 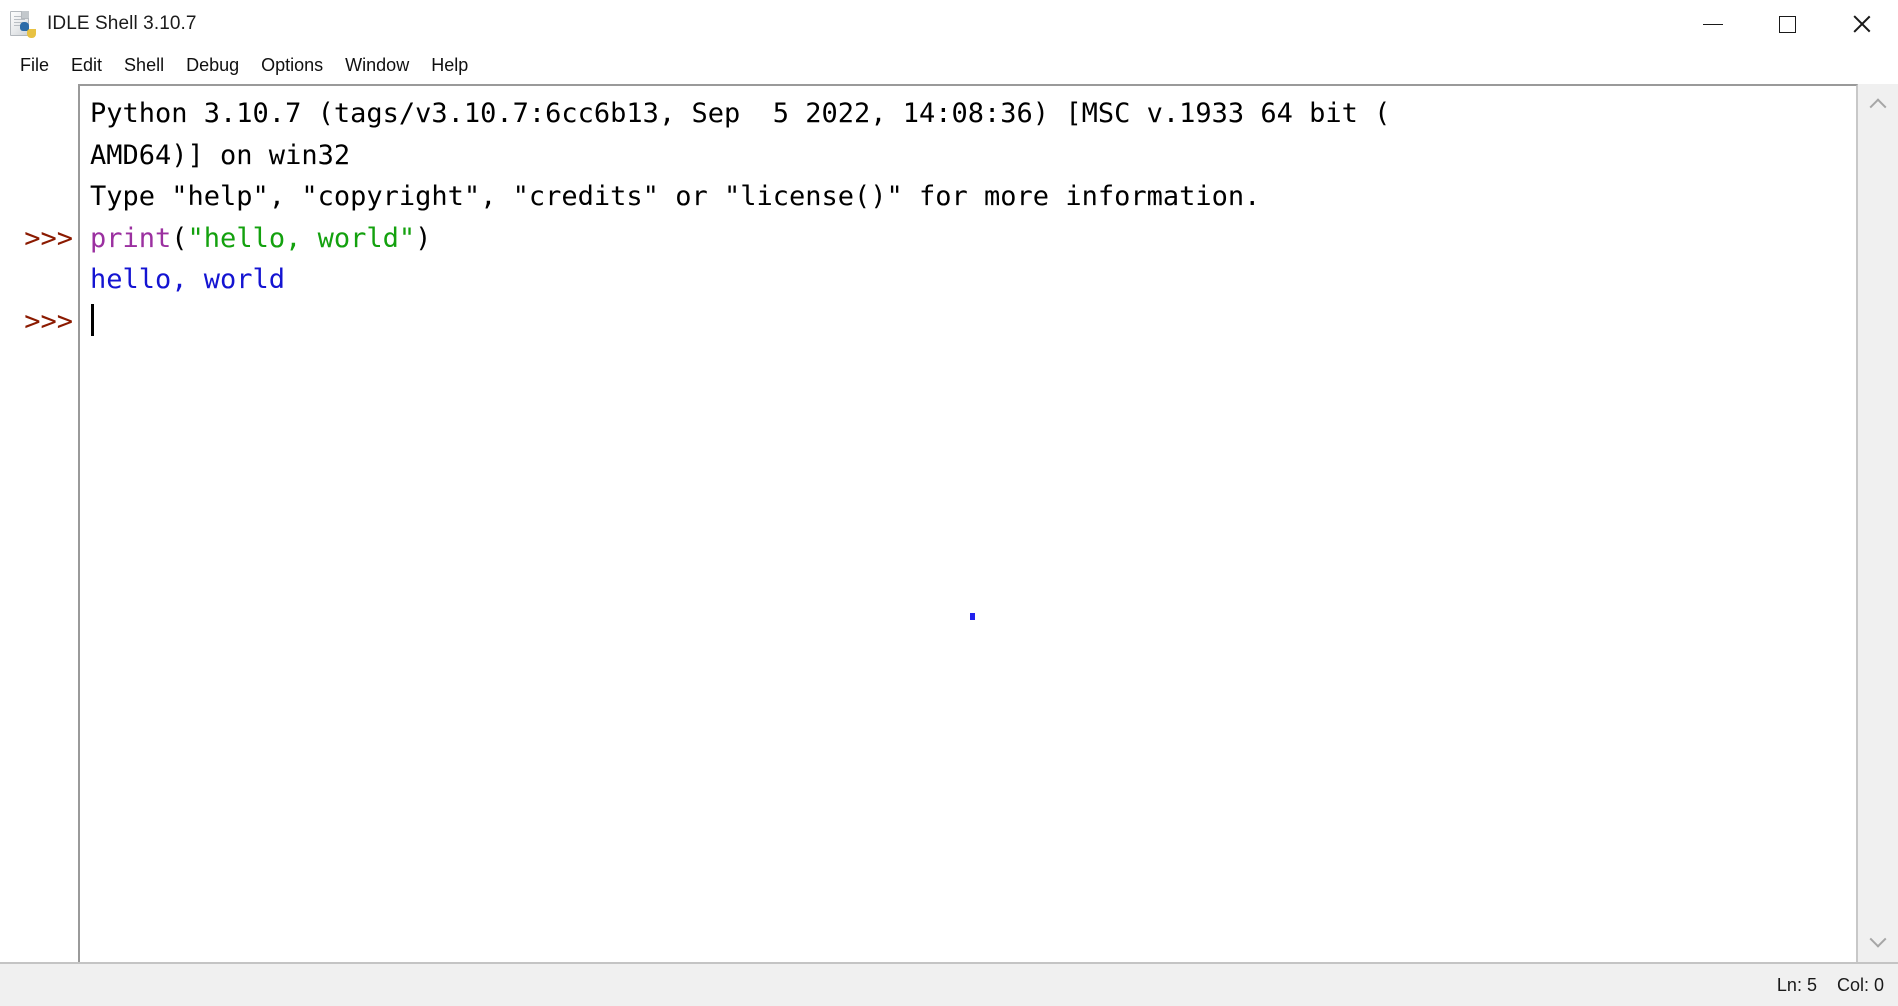 What do you see at coordinates (188, 279) in the screenshot?
I see `code-token-stdout: hello, world` at bounding box center [188, 279].